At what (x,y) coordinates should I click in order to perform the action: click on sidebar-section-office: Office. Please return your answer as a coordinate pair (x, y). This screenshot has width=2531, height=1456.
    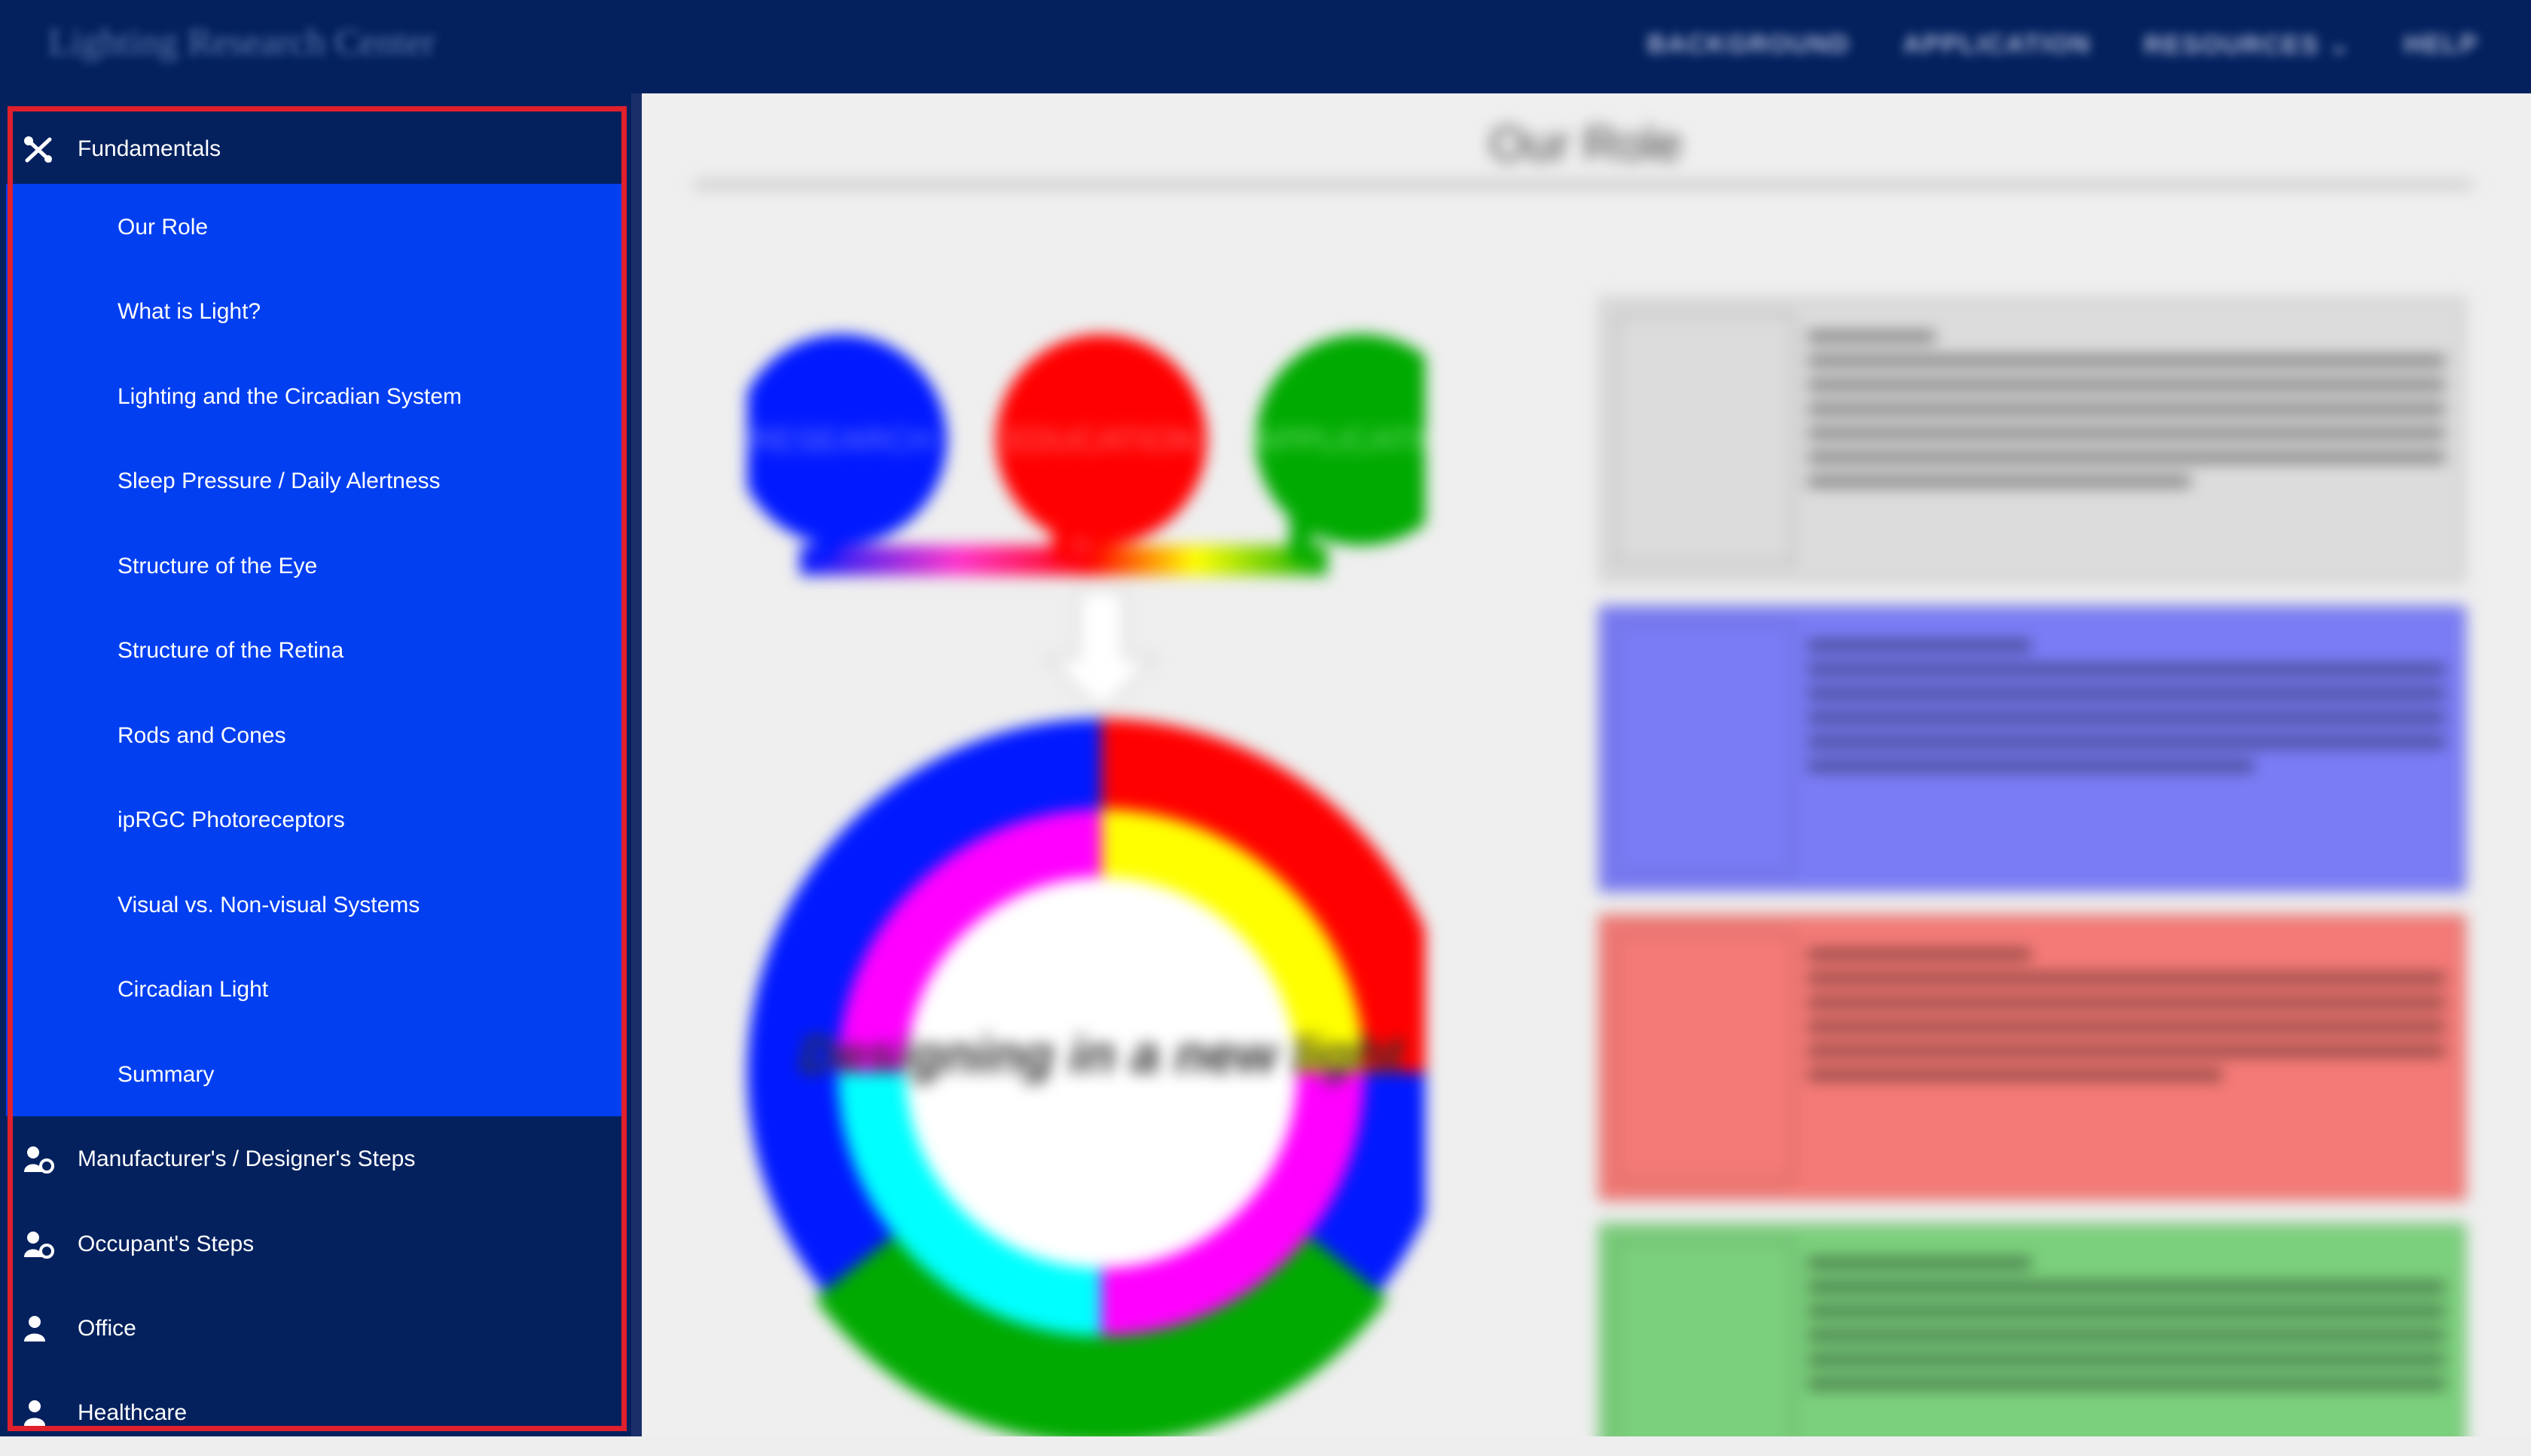
    Looking at the image, I should click on (311, 1329).